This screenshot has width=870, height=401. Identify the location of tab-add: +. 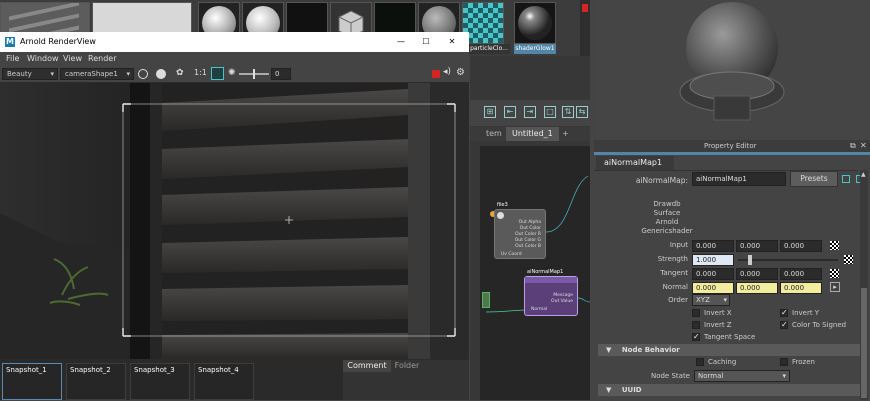
(565, 134).